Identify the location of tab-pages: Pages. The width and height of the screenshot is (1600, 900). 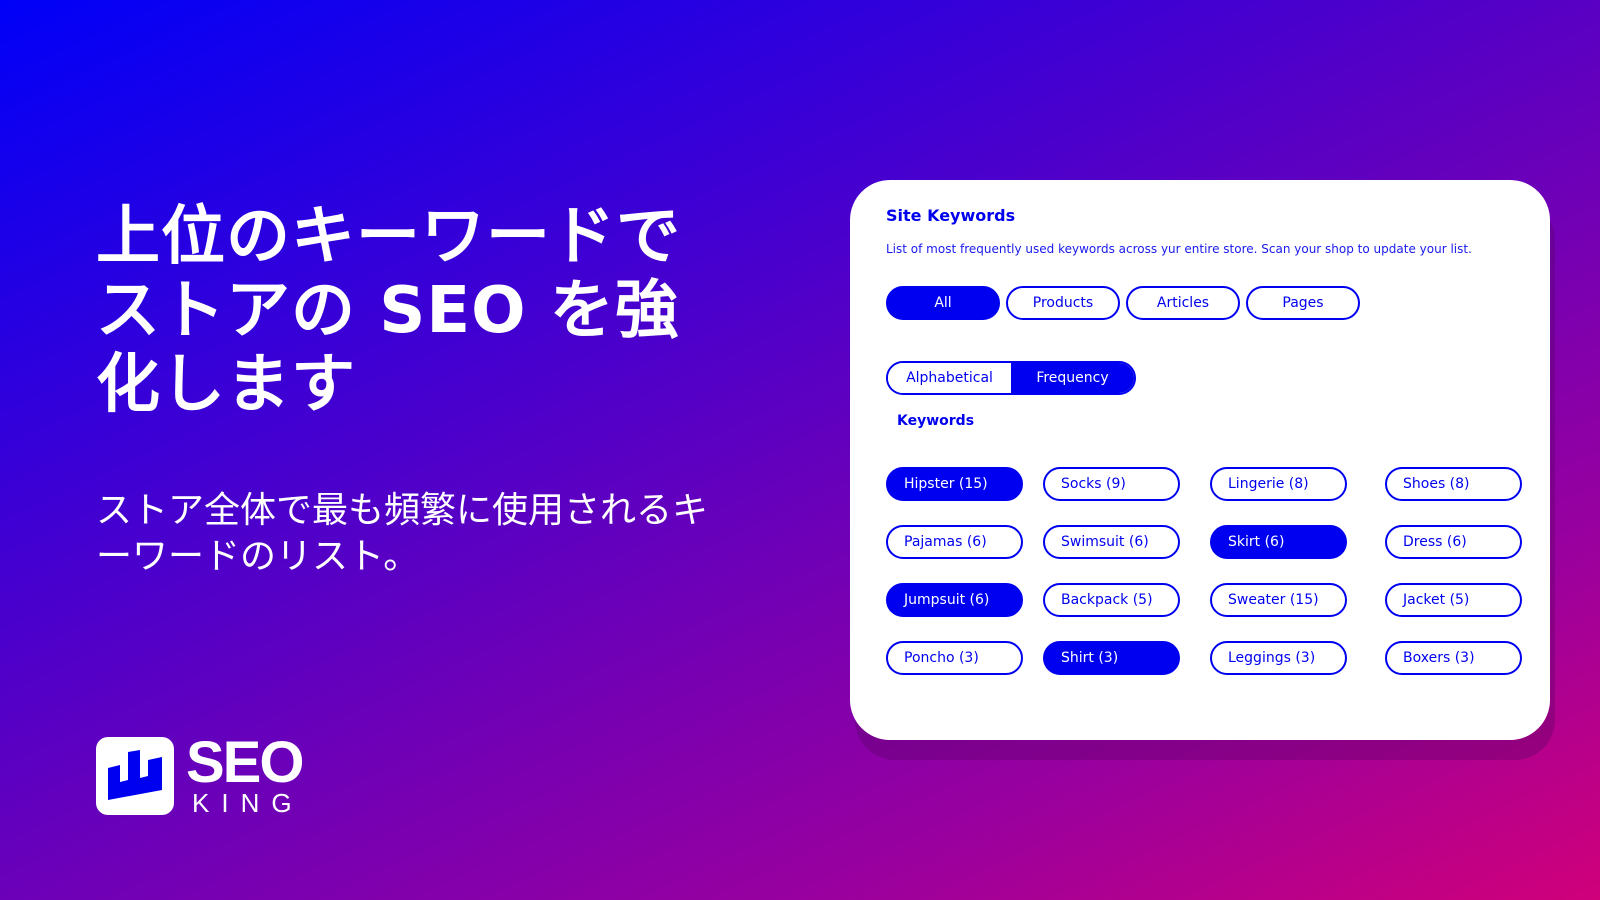
(1303, 303).